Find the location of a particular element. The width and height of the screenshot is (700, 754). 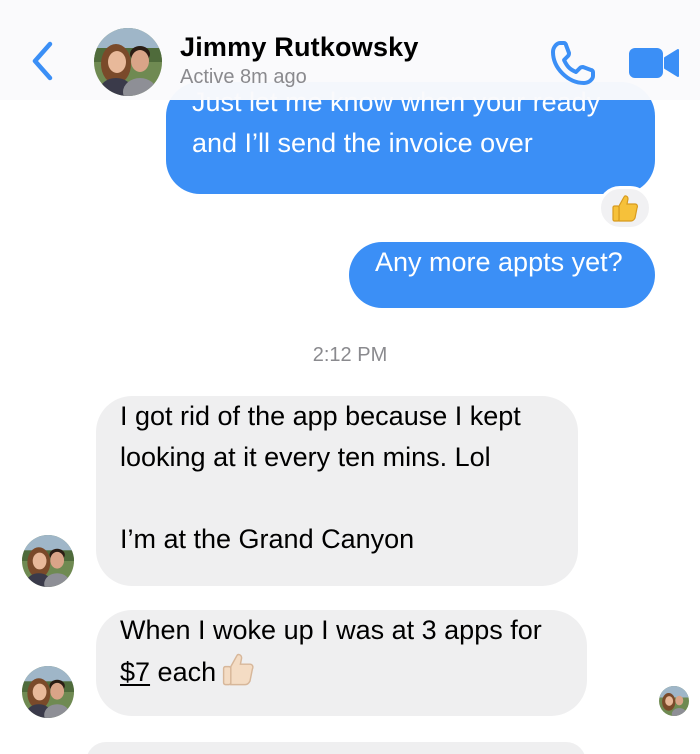

read-receipt-avatar is located at coordinates (674, 701).